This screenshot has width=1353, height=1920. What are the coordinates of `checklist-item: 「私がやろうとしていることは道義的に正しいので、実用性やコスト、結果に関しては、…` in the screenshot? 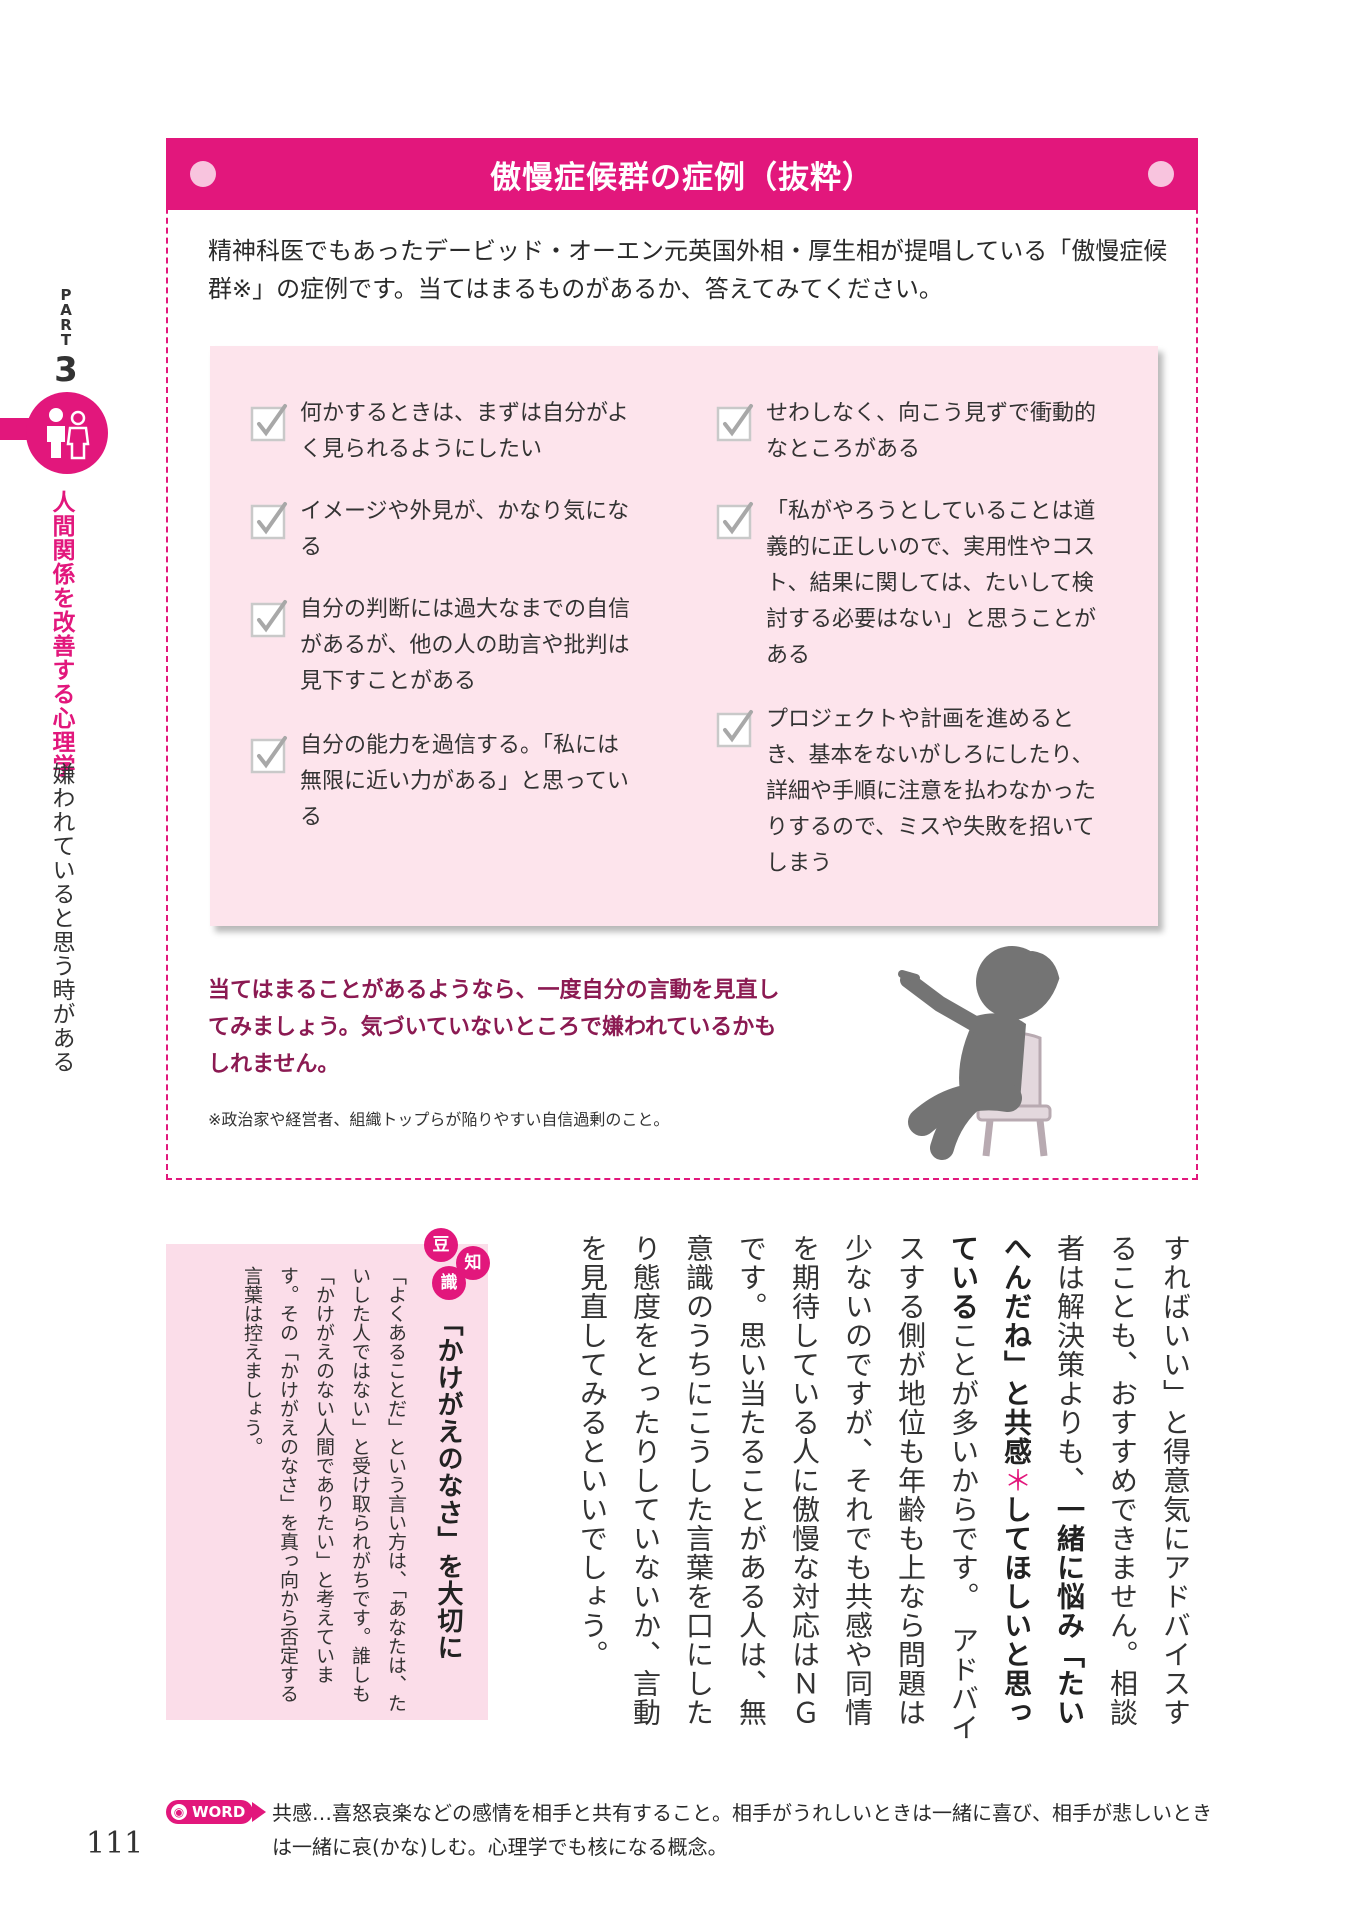 It's located at (911, 584).